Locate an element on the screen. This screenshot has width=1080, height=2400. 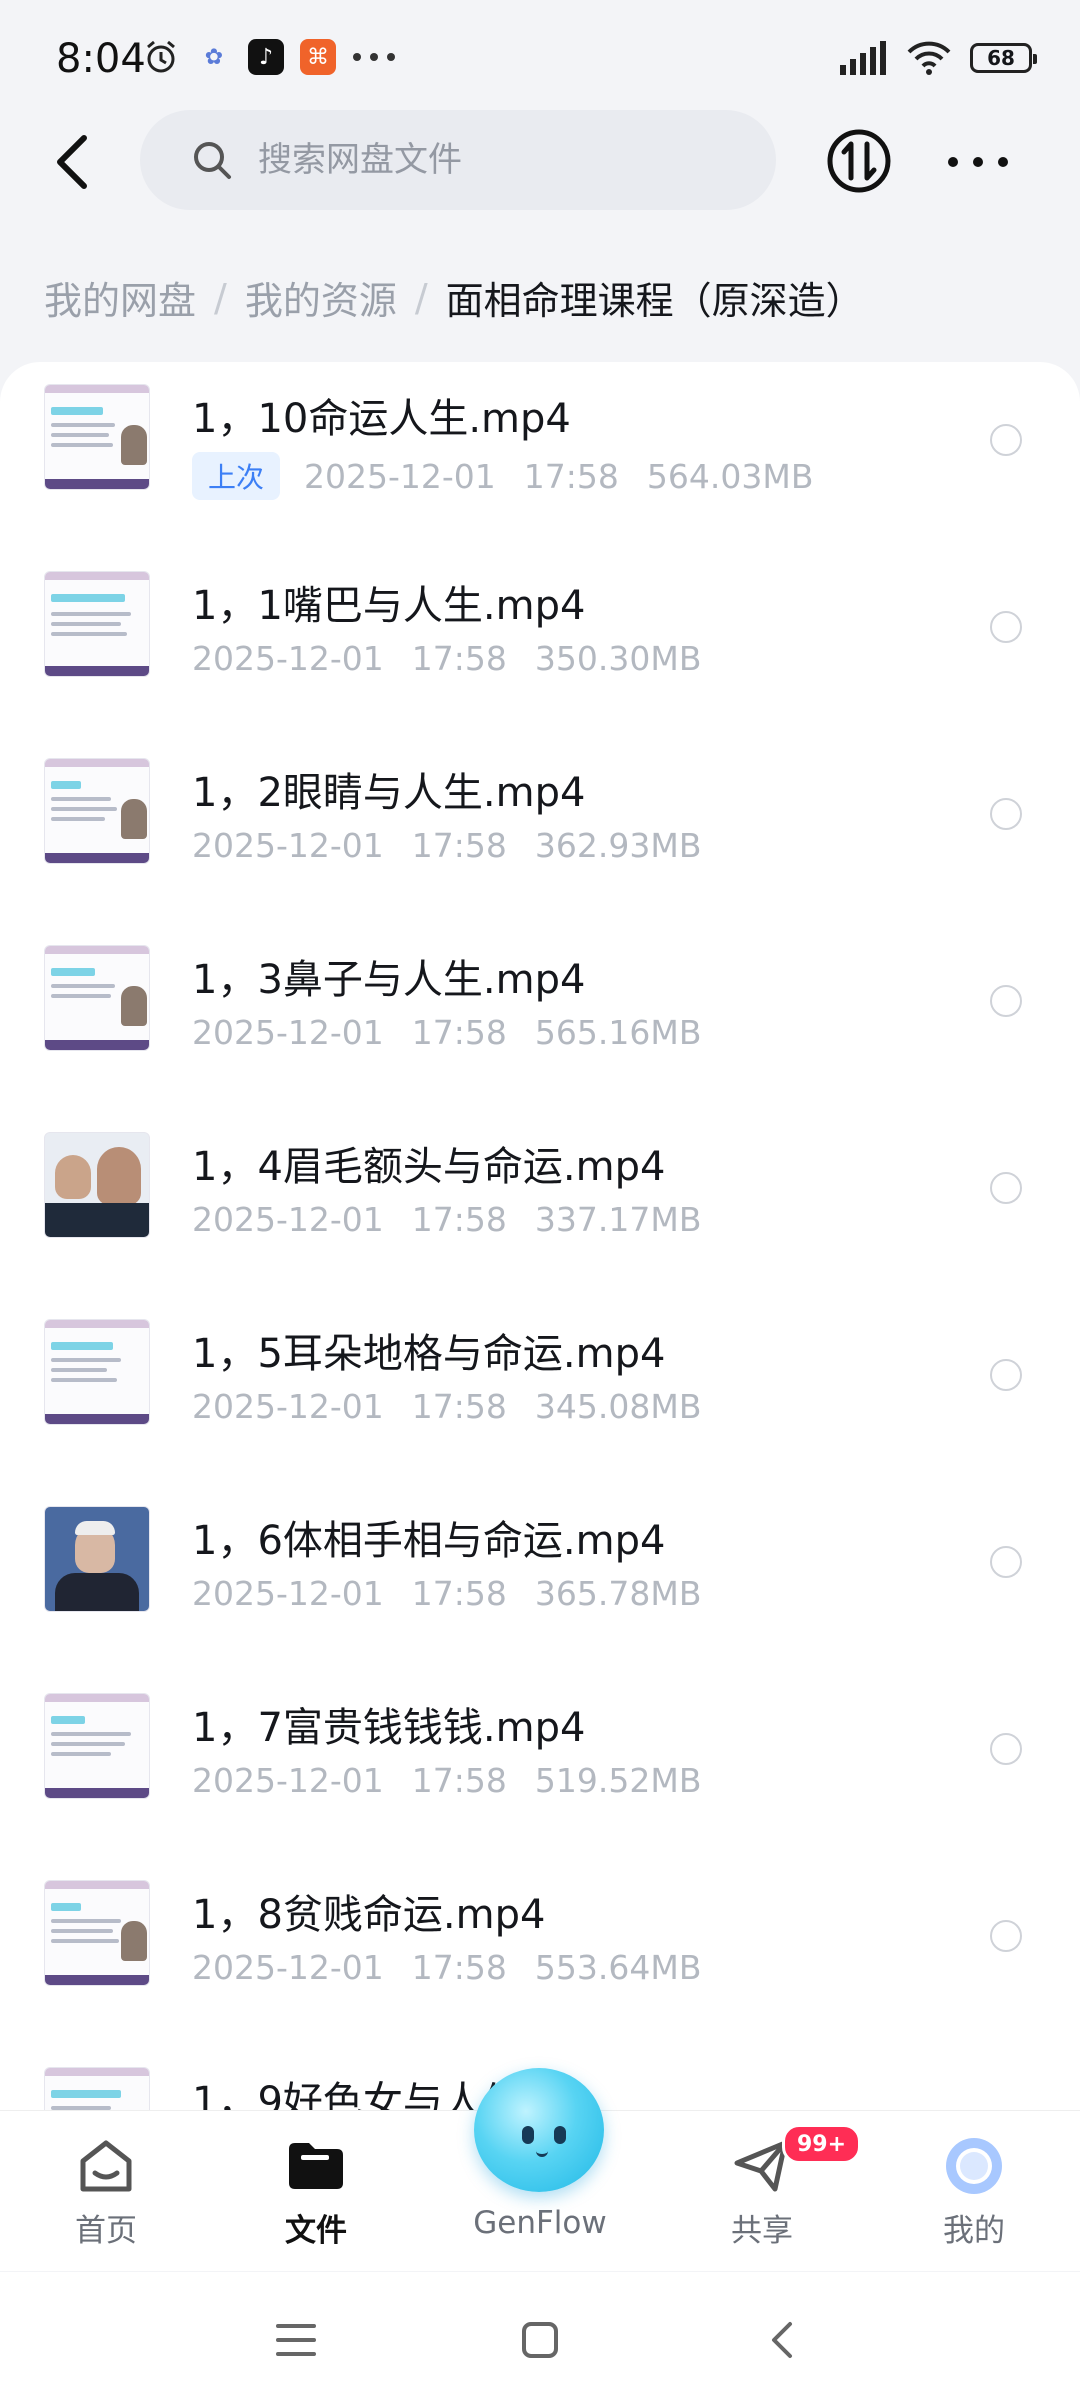
file-row: 1，5耳朵地格与命运.mp4 2025-12-01 17:58 345.08MB is located at coordinates (540, 1390).